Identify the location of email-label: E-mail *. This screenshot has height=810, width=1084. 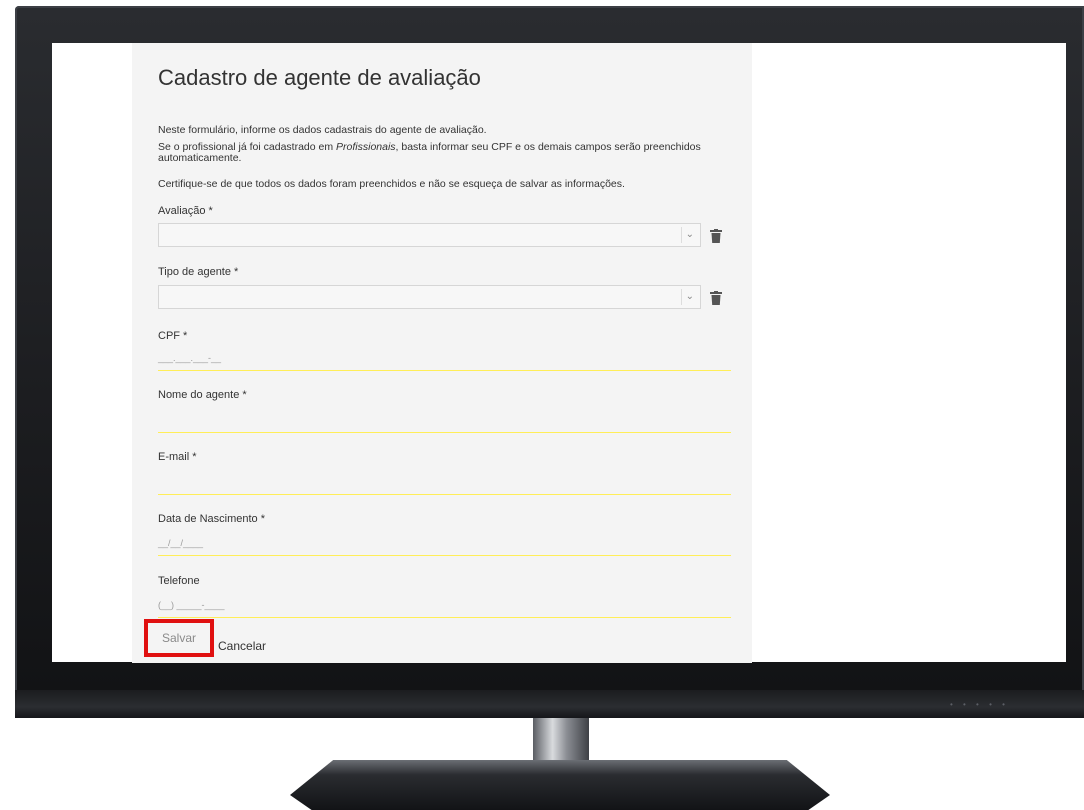
(177, 457).